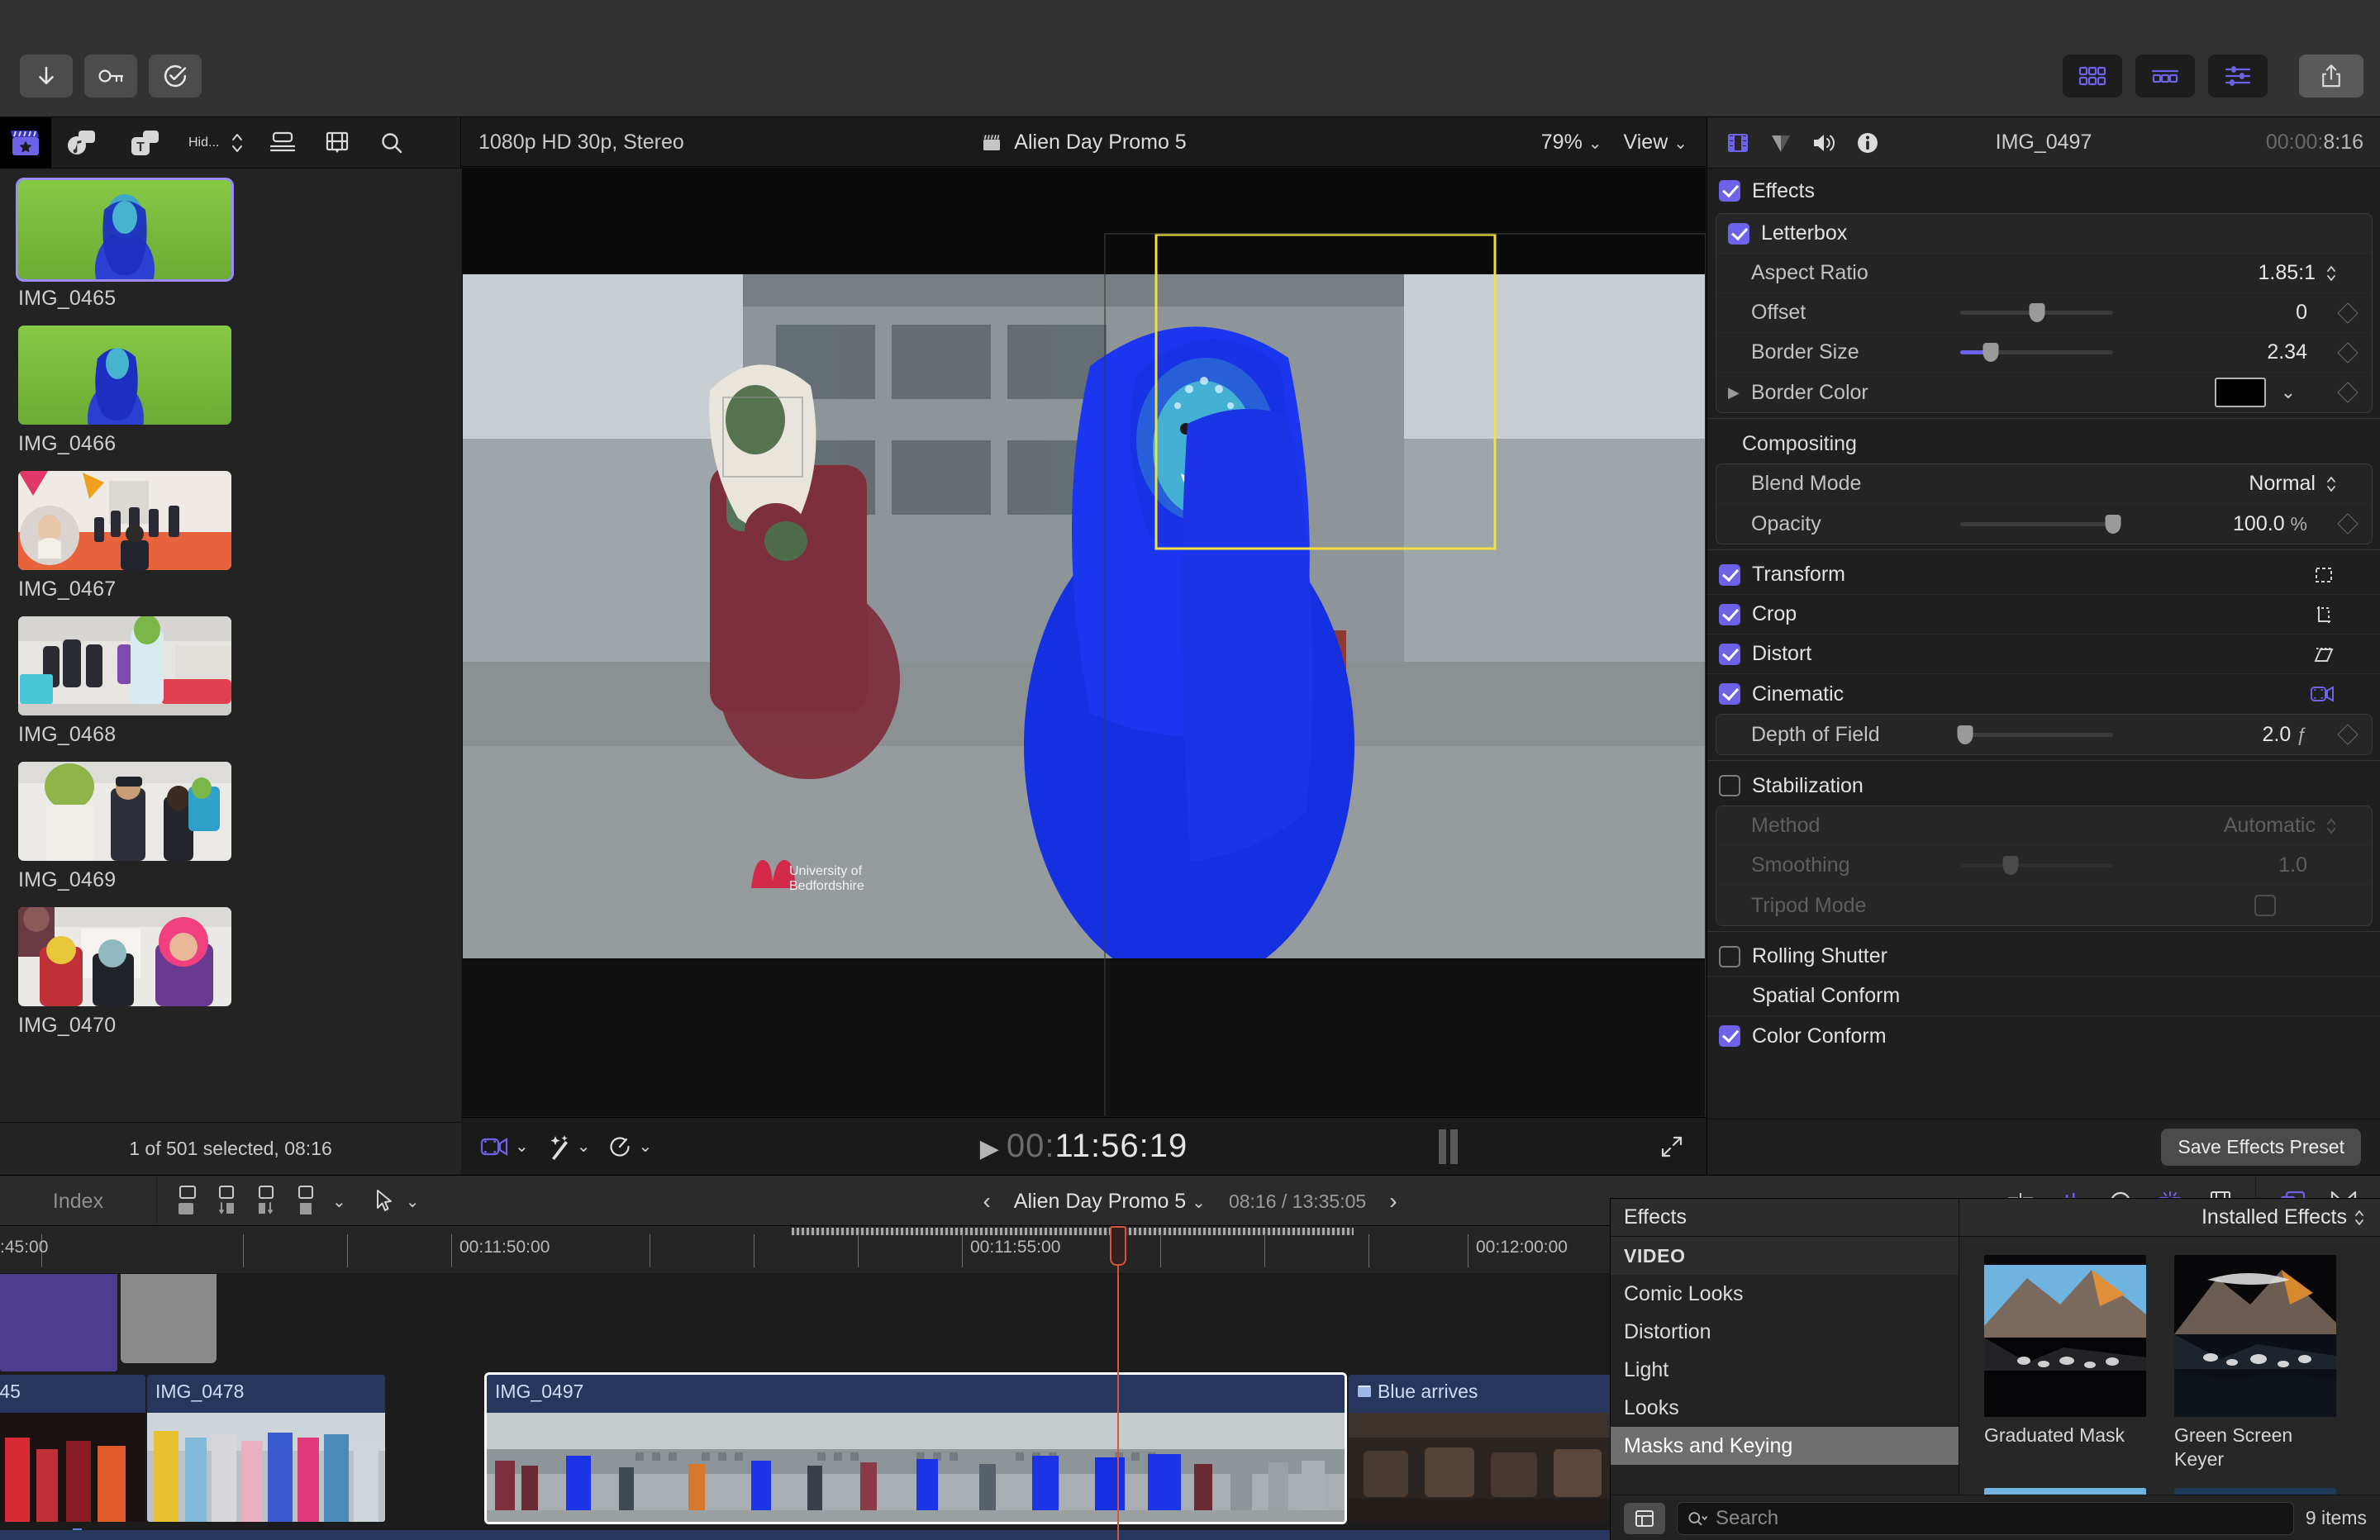 The height and width of the screenshot is (1540, 2380). What do you see at coordinates (266, 1201) in the screenshot?
I see `append-clip-icon` at bounding box center [266, 1201].